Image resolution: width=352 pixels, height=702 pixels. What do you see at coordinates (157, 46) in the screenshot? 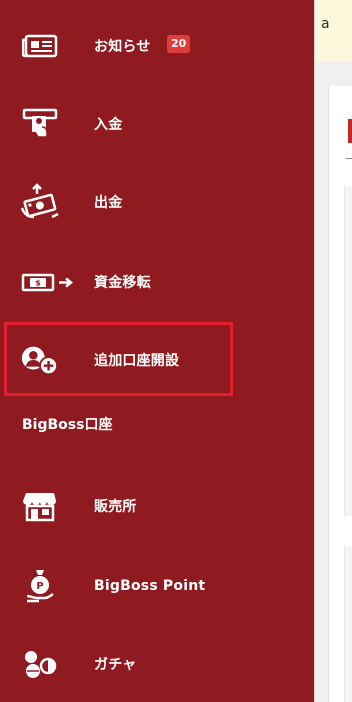
I see `sidebar-item-news: お知らせ 20` at bounding box center [157, 46].